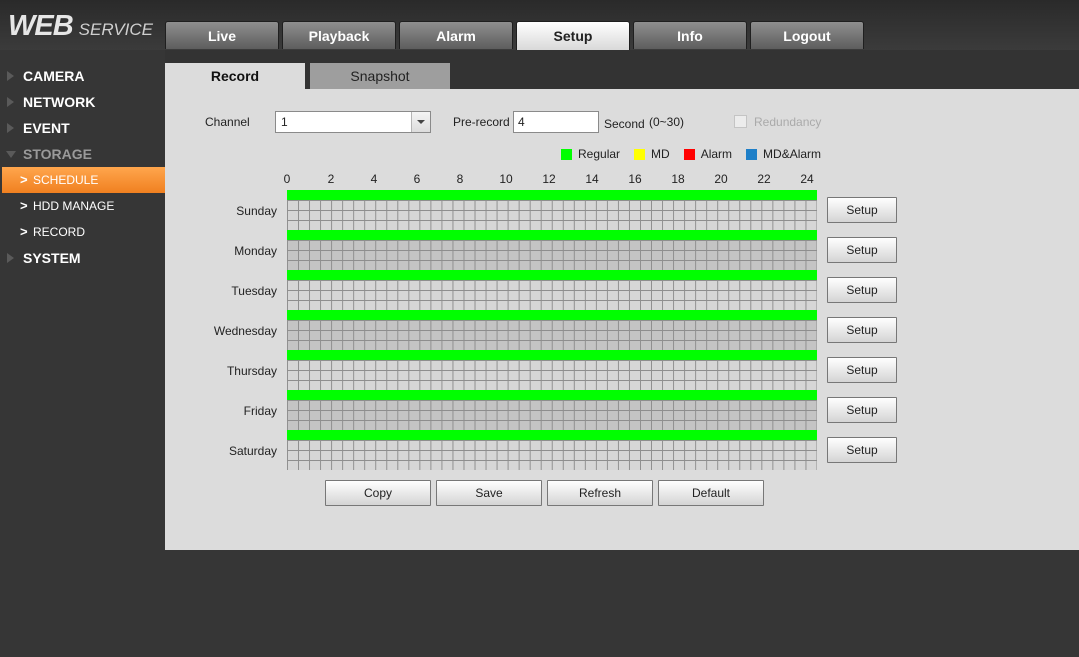  Describe the element at coordinates (752, 154) in the screenshot. I see `md-alarm-swatch` at that location.